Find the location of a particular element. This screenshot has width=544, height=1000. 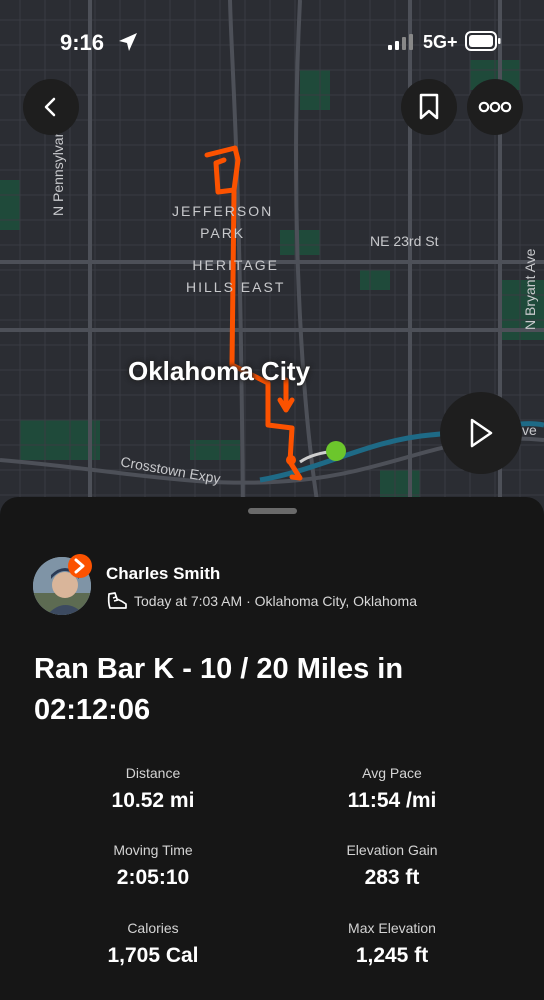

stat-label: Distance is located at coordinates (153, 773).